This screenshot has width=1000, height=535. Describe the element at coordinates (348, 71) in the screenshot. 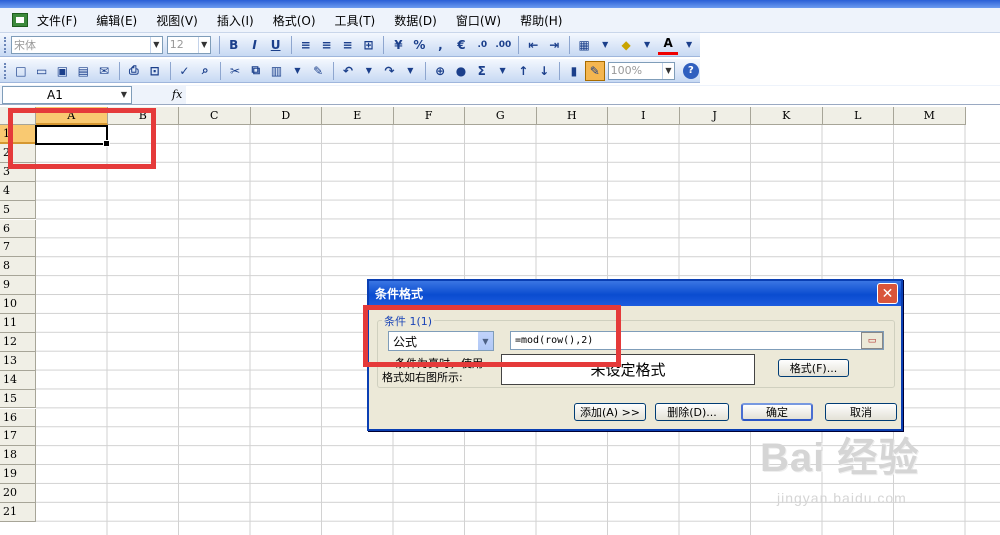

I see `undo-icon: ↶` at that location.